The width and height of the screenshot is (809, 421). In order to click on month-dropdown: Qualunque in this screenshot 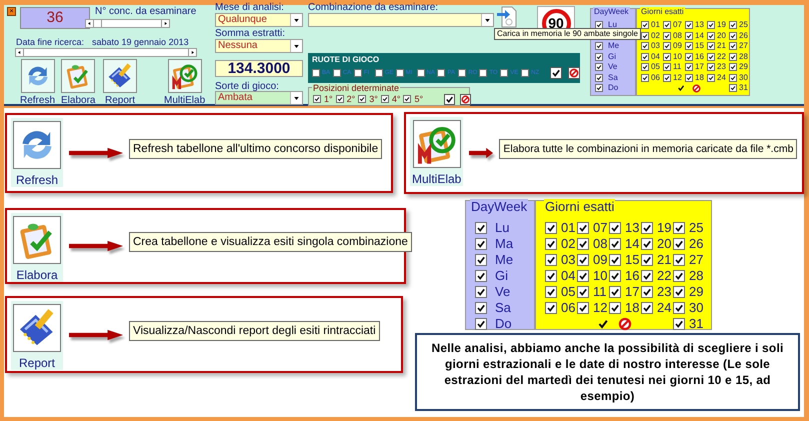, I will do `click(259, 20)`.